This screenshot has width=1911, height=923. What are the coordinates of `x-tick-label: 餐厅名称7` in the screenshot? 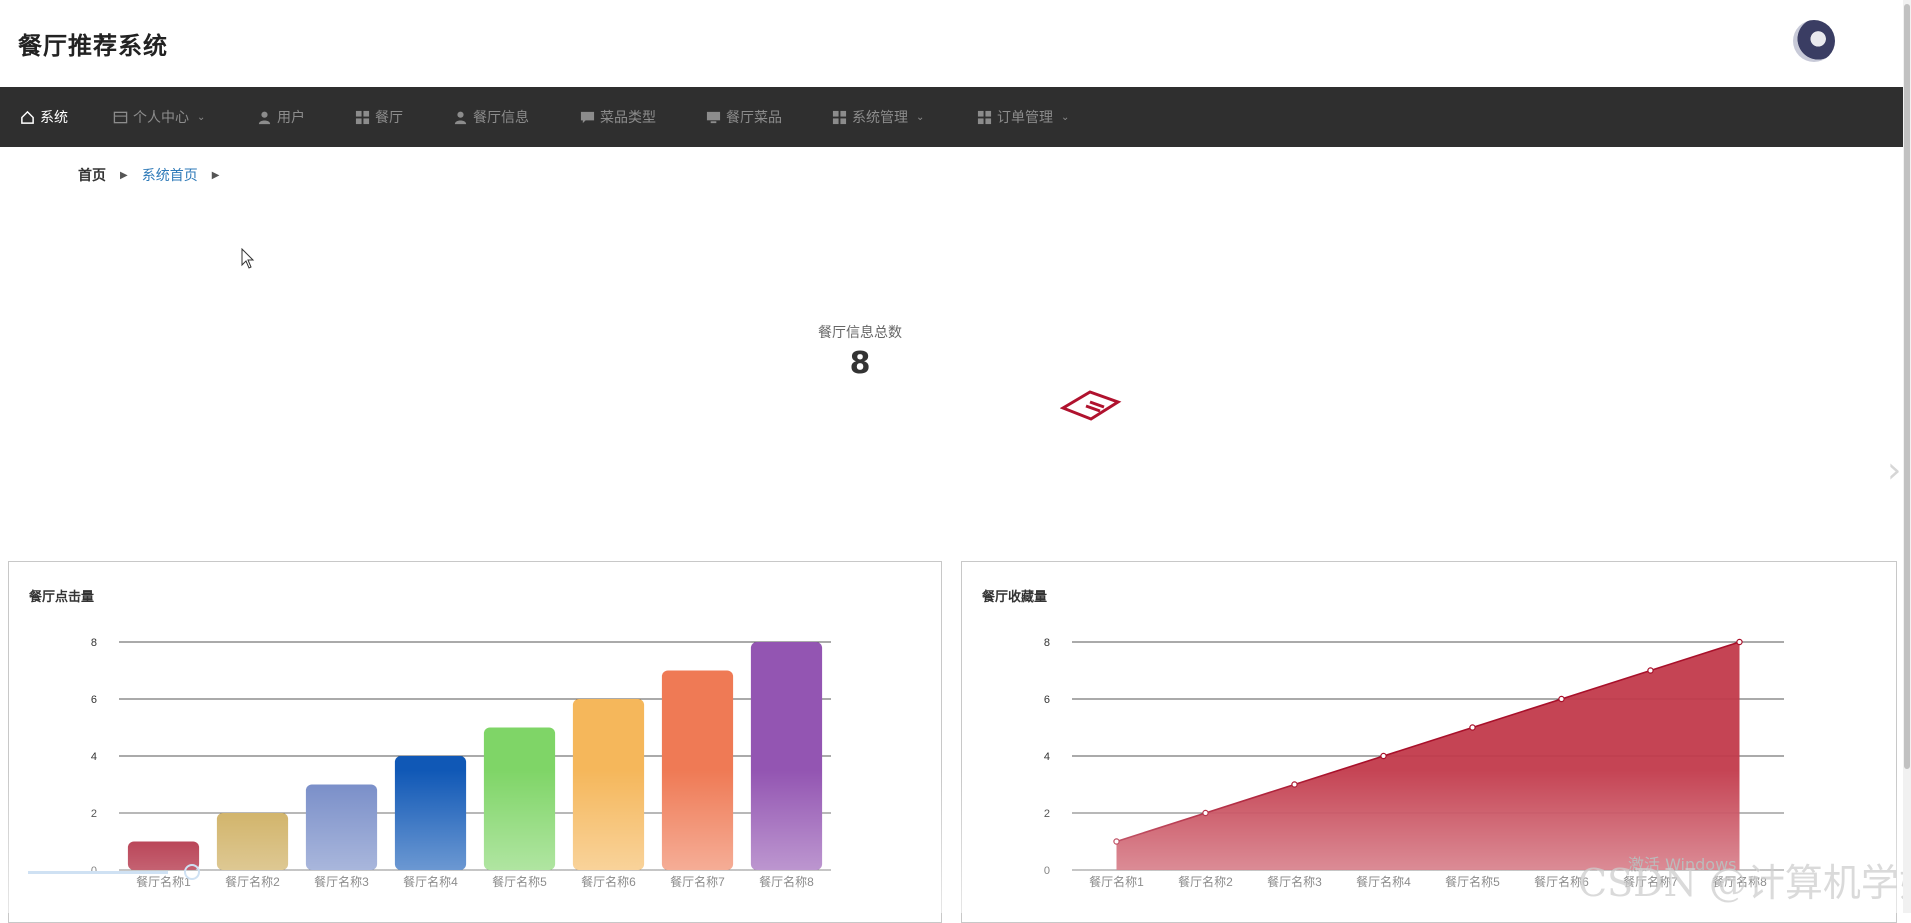 It's located at (697, 881).